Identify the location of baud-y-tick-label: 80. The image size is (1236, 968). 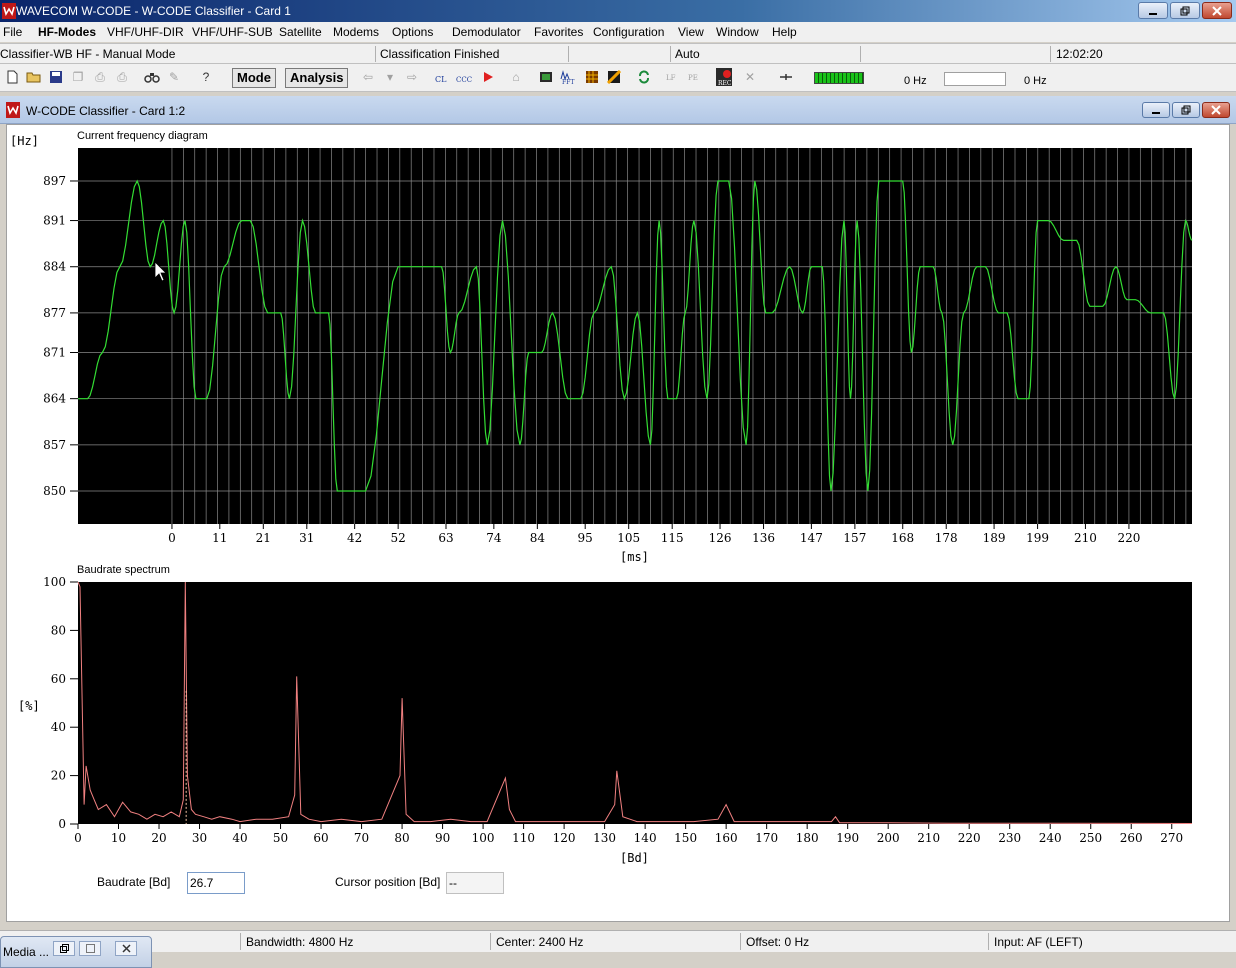
(58, 630).